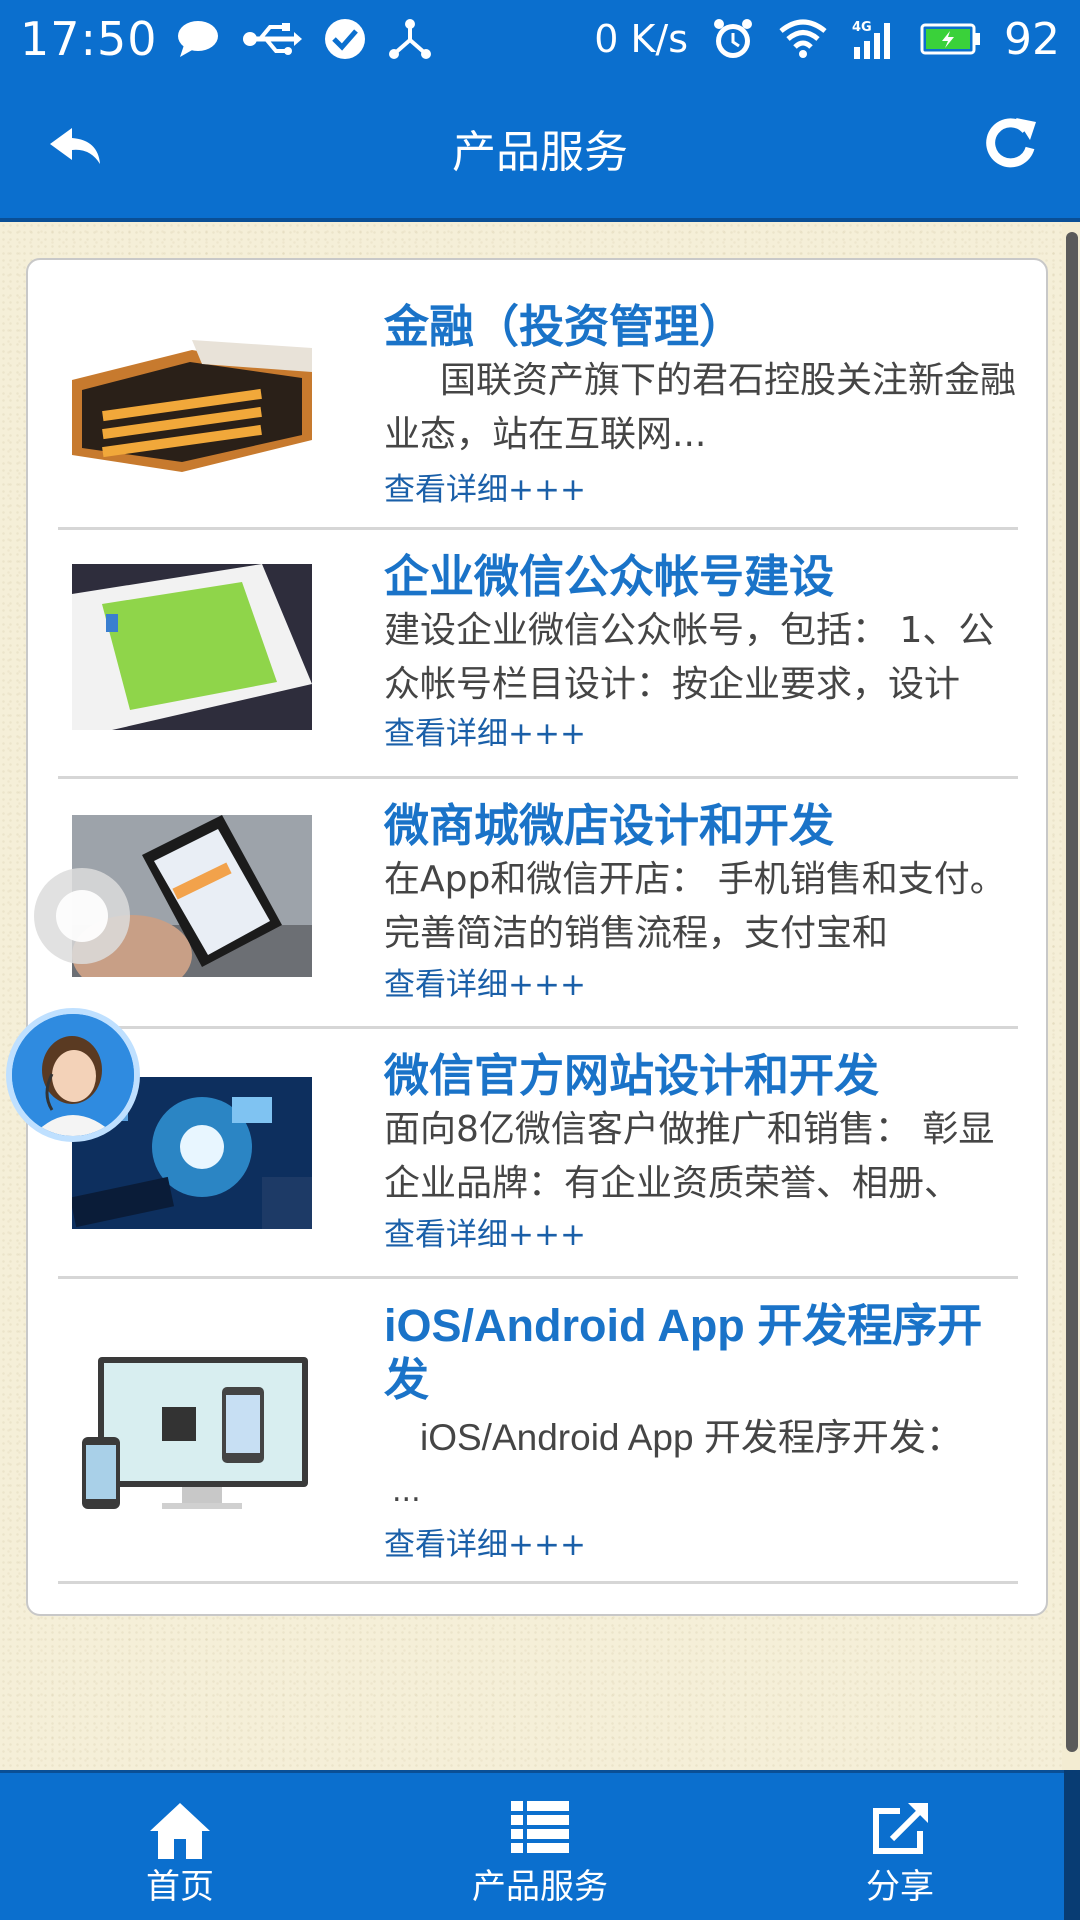 The width and height of the screenshot is (1080, 1920). Describe the element at coordinates (89, 39) in the screenshot. I see `status-time: 17:50` at that location.